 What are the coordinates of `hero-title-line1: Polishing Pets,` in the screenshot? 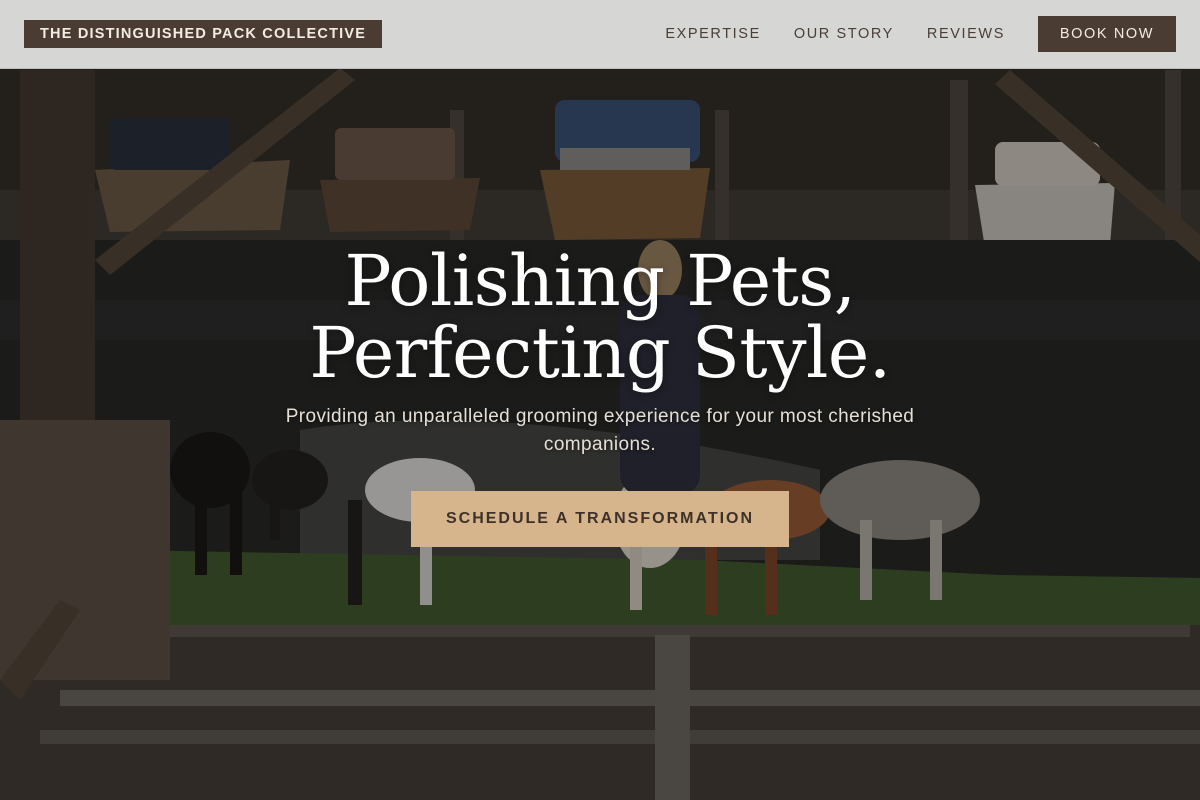 It's located at (600, 281).